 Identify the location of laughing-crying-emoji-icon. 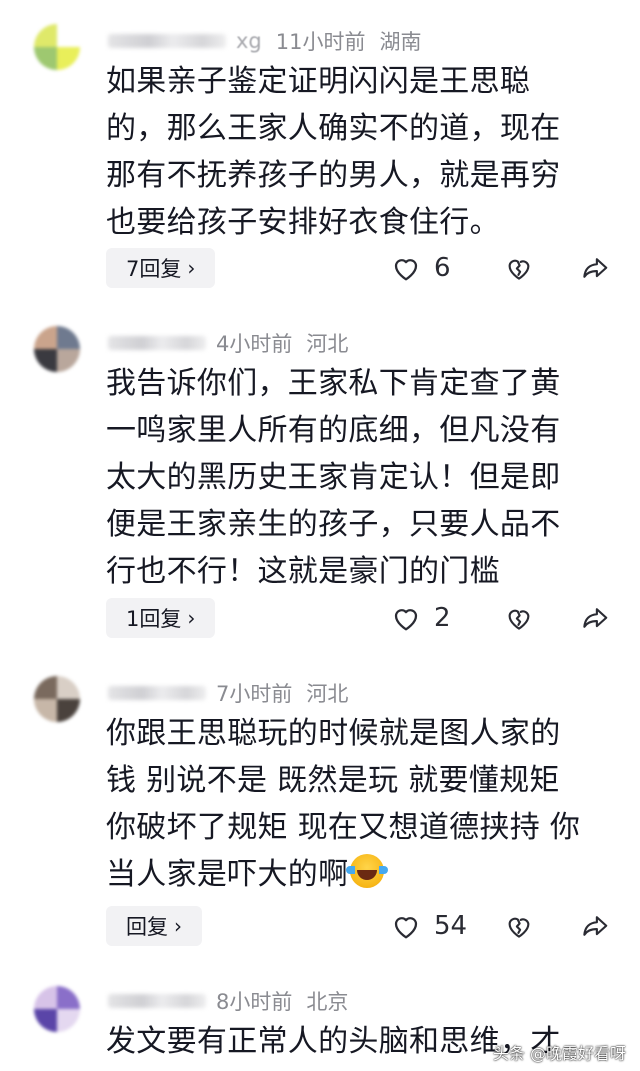
(367, 871).